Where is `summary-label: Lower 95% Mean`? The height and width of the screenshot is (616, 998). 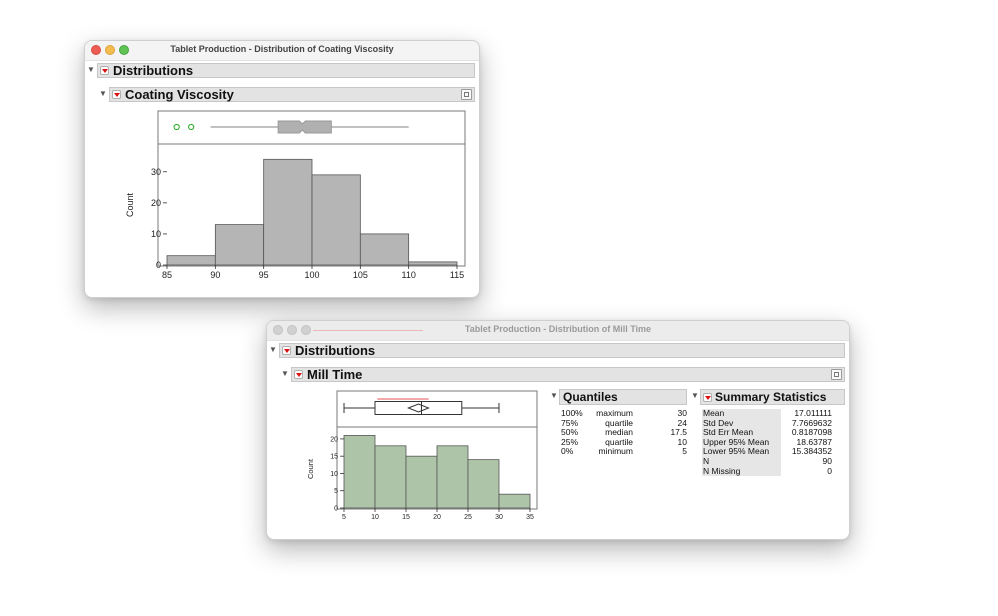
summary-label: Lower 95% Mean is located at coordinates (741, 452).